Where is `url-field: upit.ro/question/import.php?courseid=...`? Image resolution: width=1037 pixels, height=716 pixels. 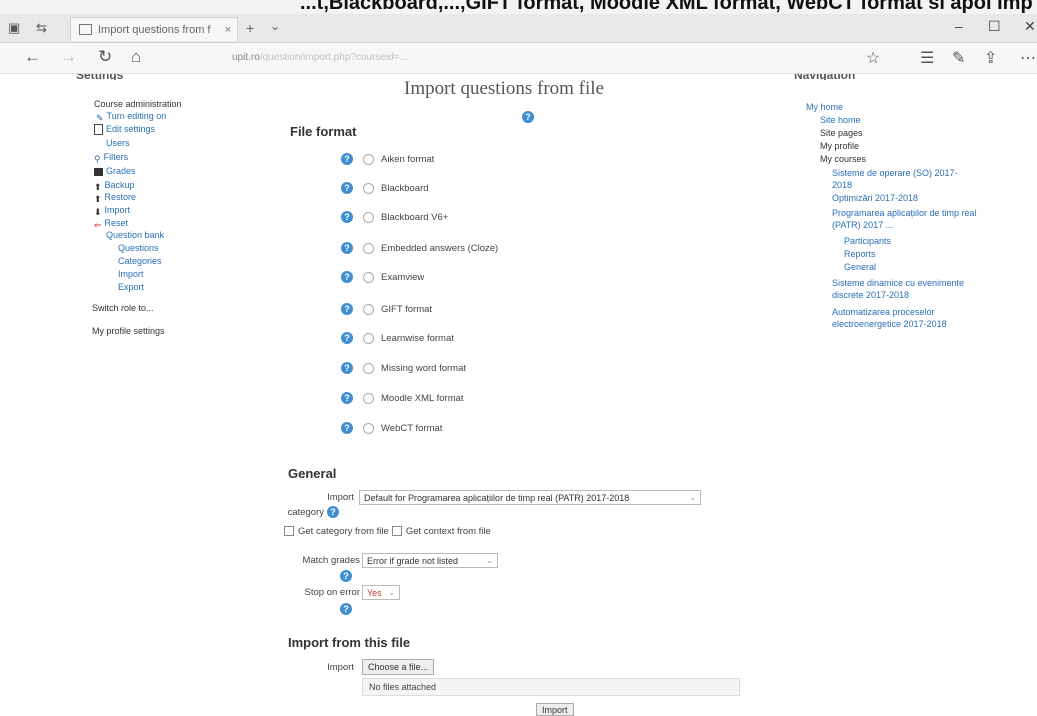 url-field: upit.ro/question/import.php?courseid=... is located at coordinates (320, 57).